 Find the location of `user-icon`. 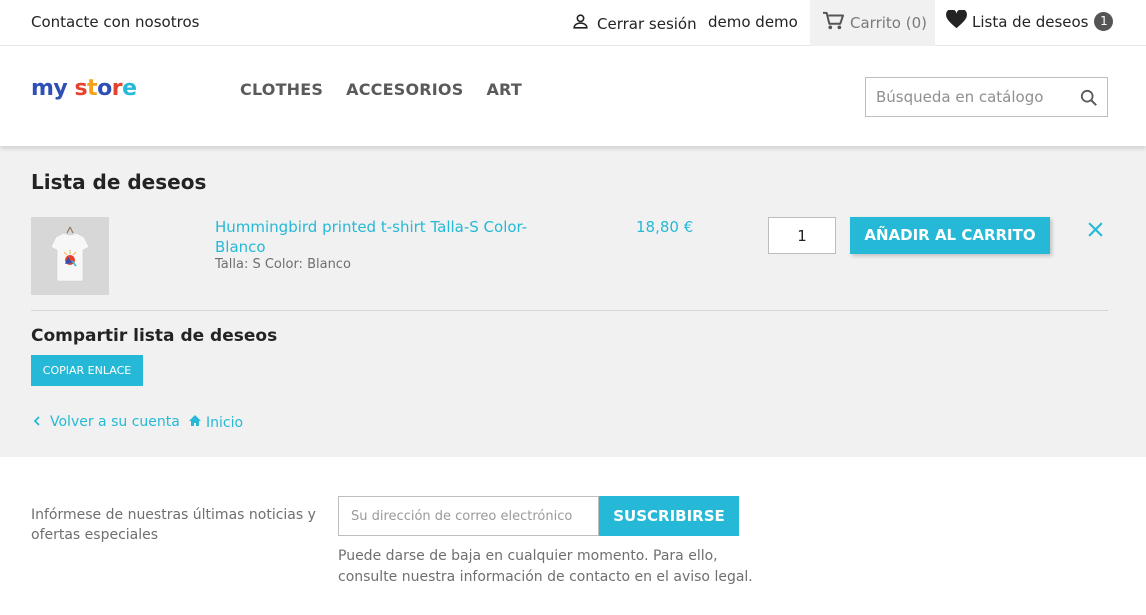

user-icon is located at coordinates (584, 23).